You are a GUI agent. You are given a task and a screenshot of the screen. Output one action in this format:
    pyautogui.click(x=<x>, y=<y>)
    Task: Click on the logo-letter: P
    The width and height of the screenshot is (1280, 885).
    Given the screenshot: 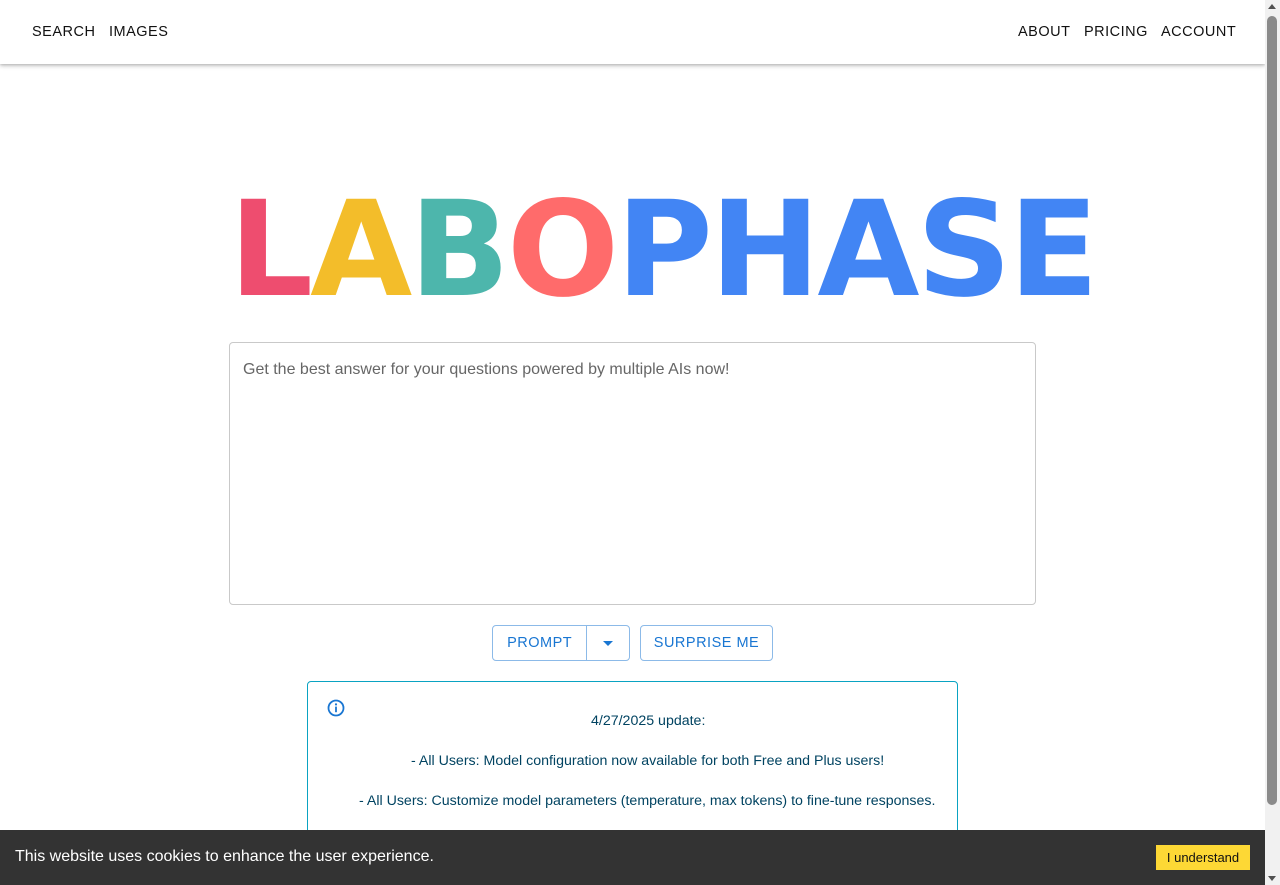 What is the action you would take?
    pyautogui.click(x=664, y=250)
    